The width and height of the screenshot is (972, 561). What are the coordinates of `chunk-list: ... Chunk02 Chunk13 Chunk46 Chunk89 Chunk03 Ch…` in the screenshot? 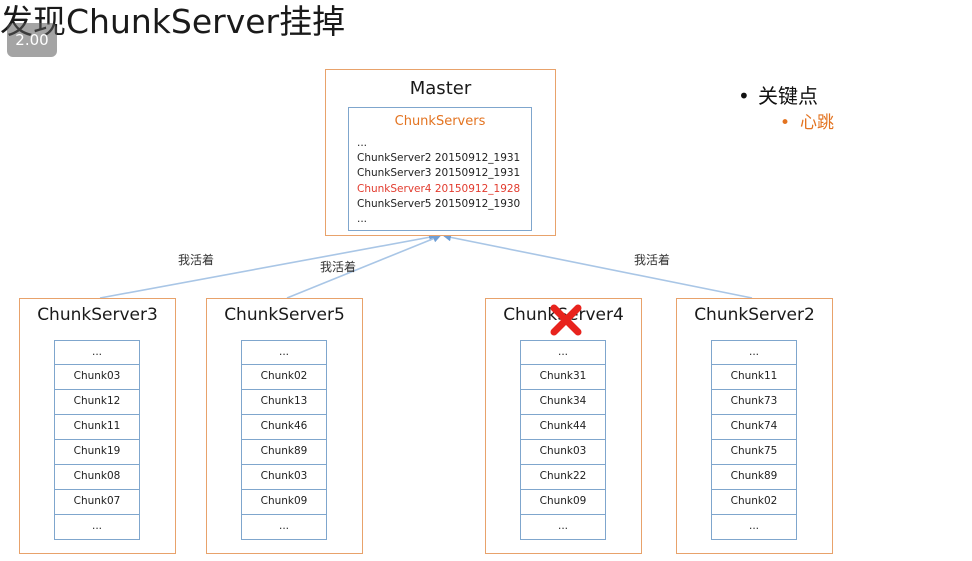 It's located at (284, 440).